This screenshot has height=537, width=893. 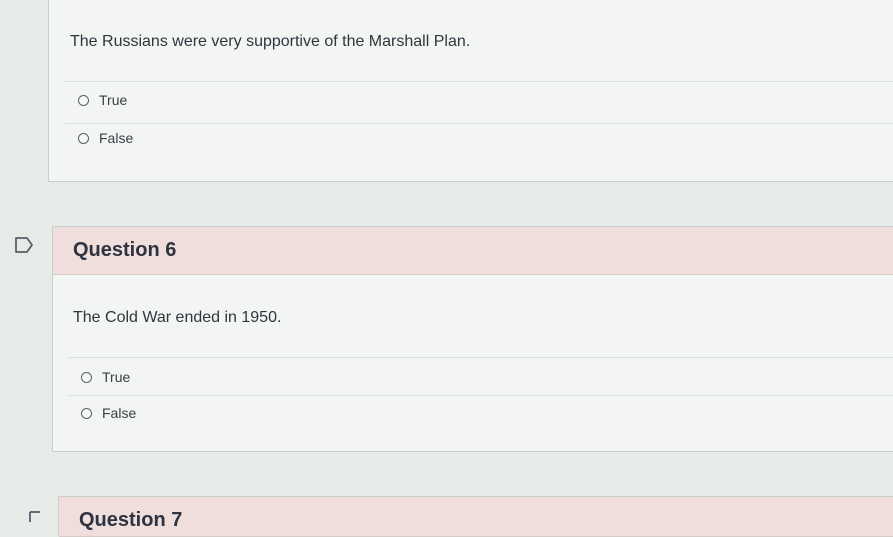 I want to click on question-6-header: Question 6, so click(x=473, y=251).